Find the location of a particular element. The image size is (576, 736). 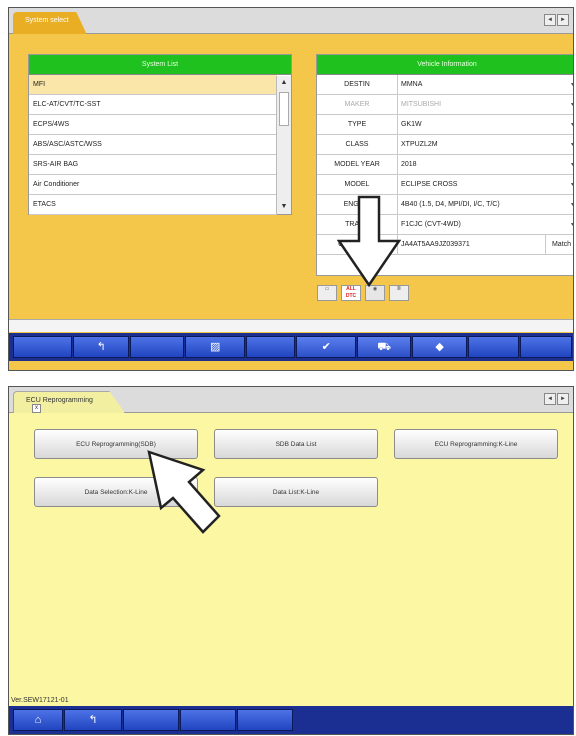

vehicle-info-row: DESTIN MMNA ▾ is located at coordinates (445, 85).